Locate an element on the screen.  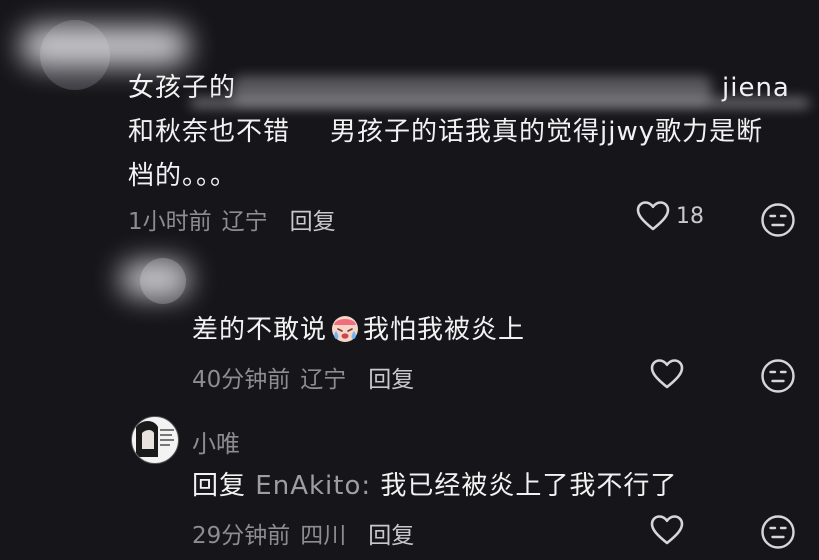
blurred-text is located at coordinates (500, 103).